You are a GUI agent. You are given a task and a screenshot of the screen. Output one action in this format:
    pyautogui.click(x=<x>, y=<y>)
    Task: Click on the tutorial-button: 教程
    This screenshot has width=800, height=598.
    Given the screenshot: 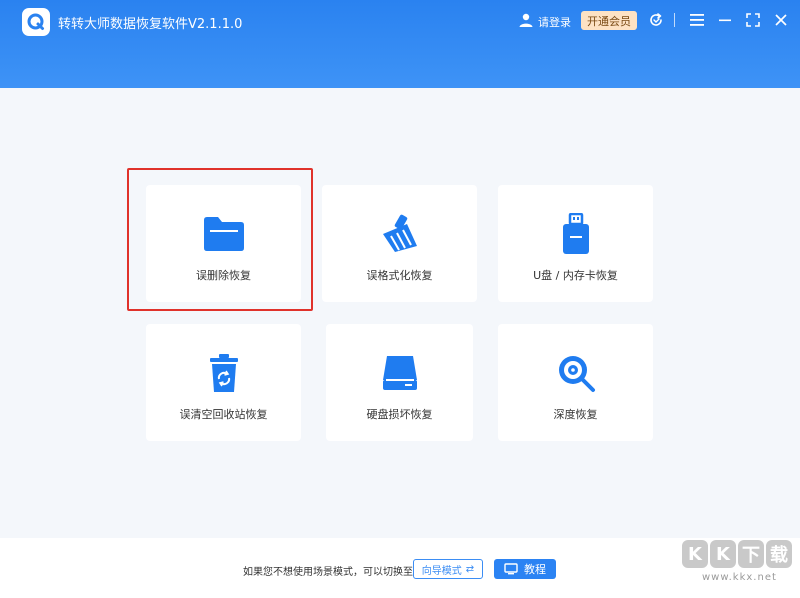 What is the action you would take?
    pyautogui.click(x=525, y=569)
    